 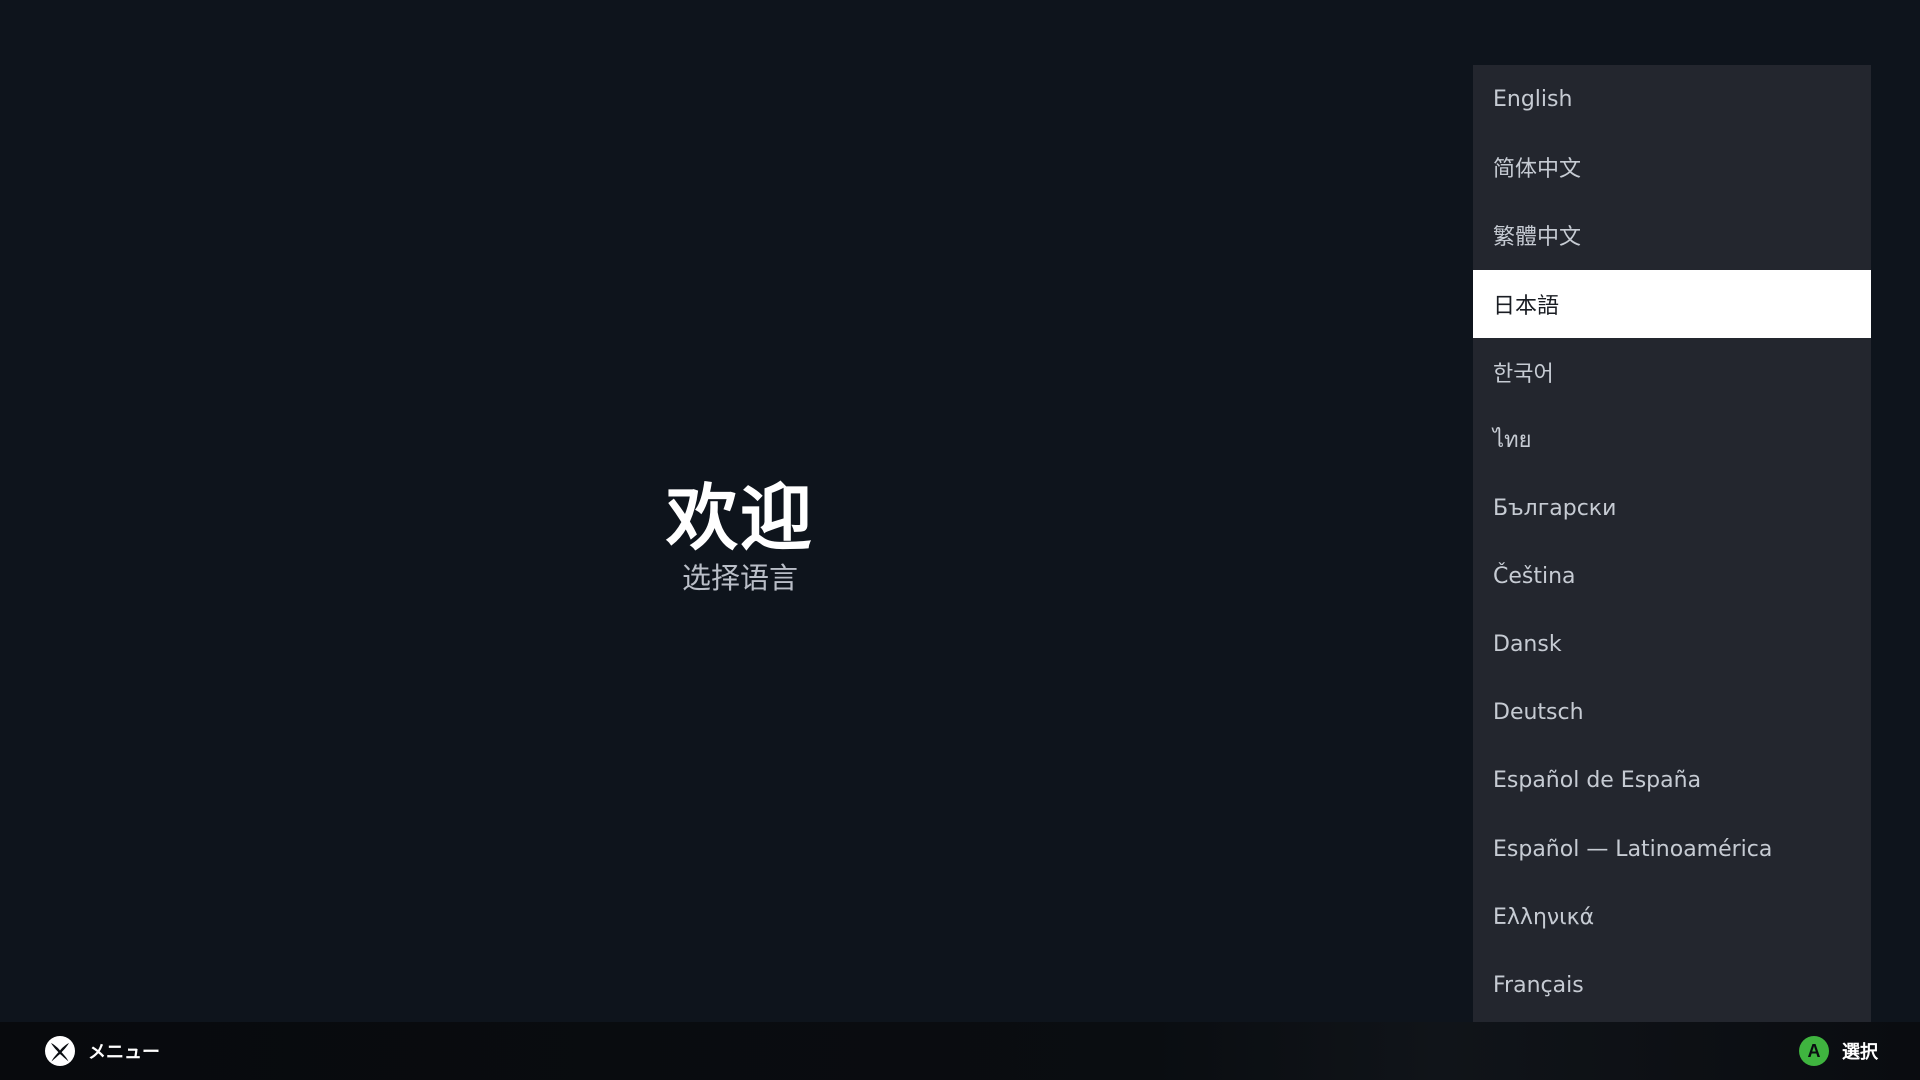 What do you see at coordinates (124, 1052) in the screenshot?
I see `menu-hint-label: メニュー` at bounding box center [124, 1052].